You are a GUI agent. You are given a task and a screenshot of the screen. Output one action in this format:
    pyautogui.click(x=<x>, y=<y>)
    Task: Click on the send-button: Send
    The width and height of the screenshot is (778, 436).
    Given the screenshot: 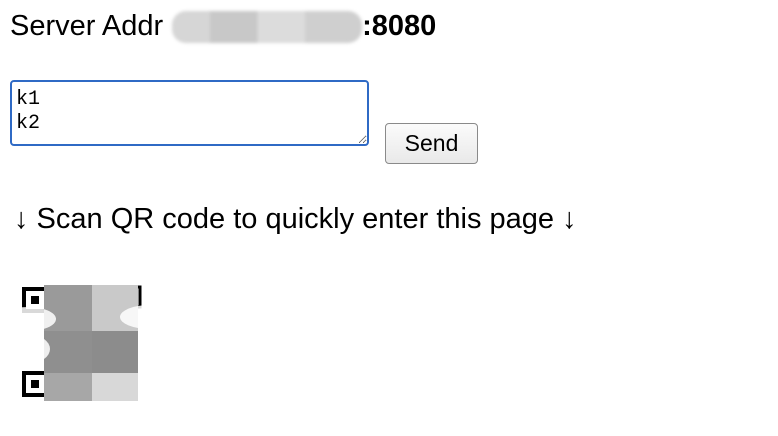 What is the action you would take?
    pyautogui.click(x=431, y=143)
    